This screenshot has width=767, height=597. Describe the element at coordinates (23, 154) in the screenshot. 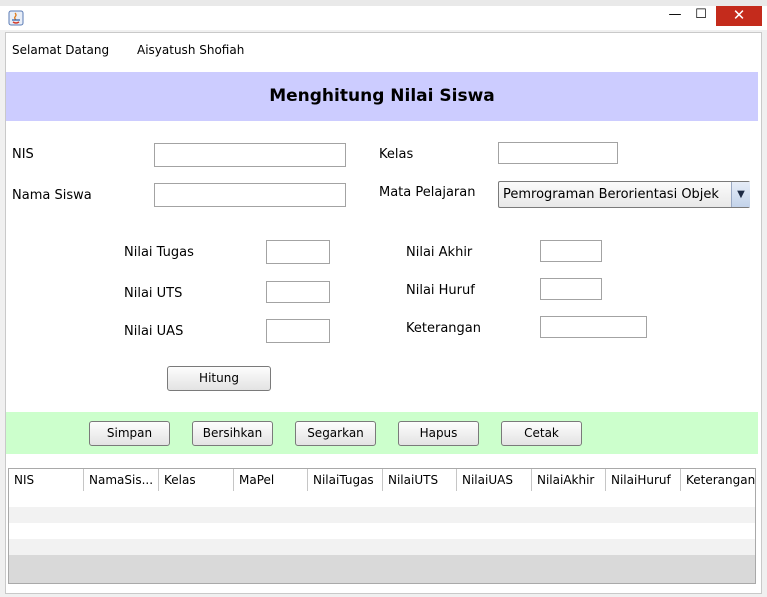

I see `nis-label: NIS` at that location.